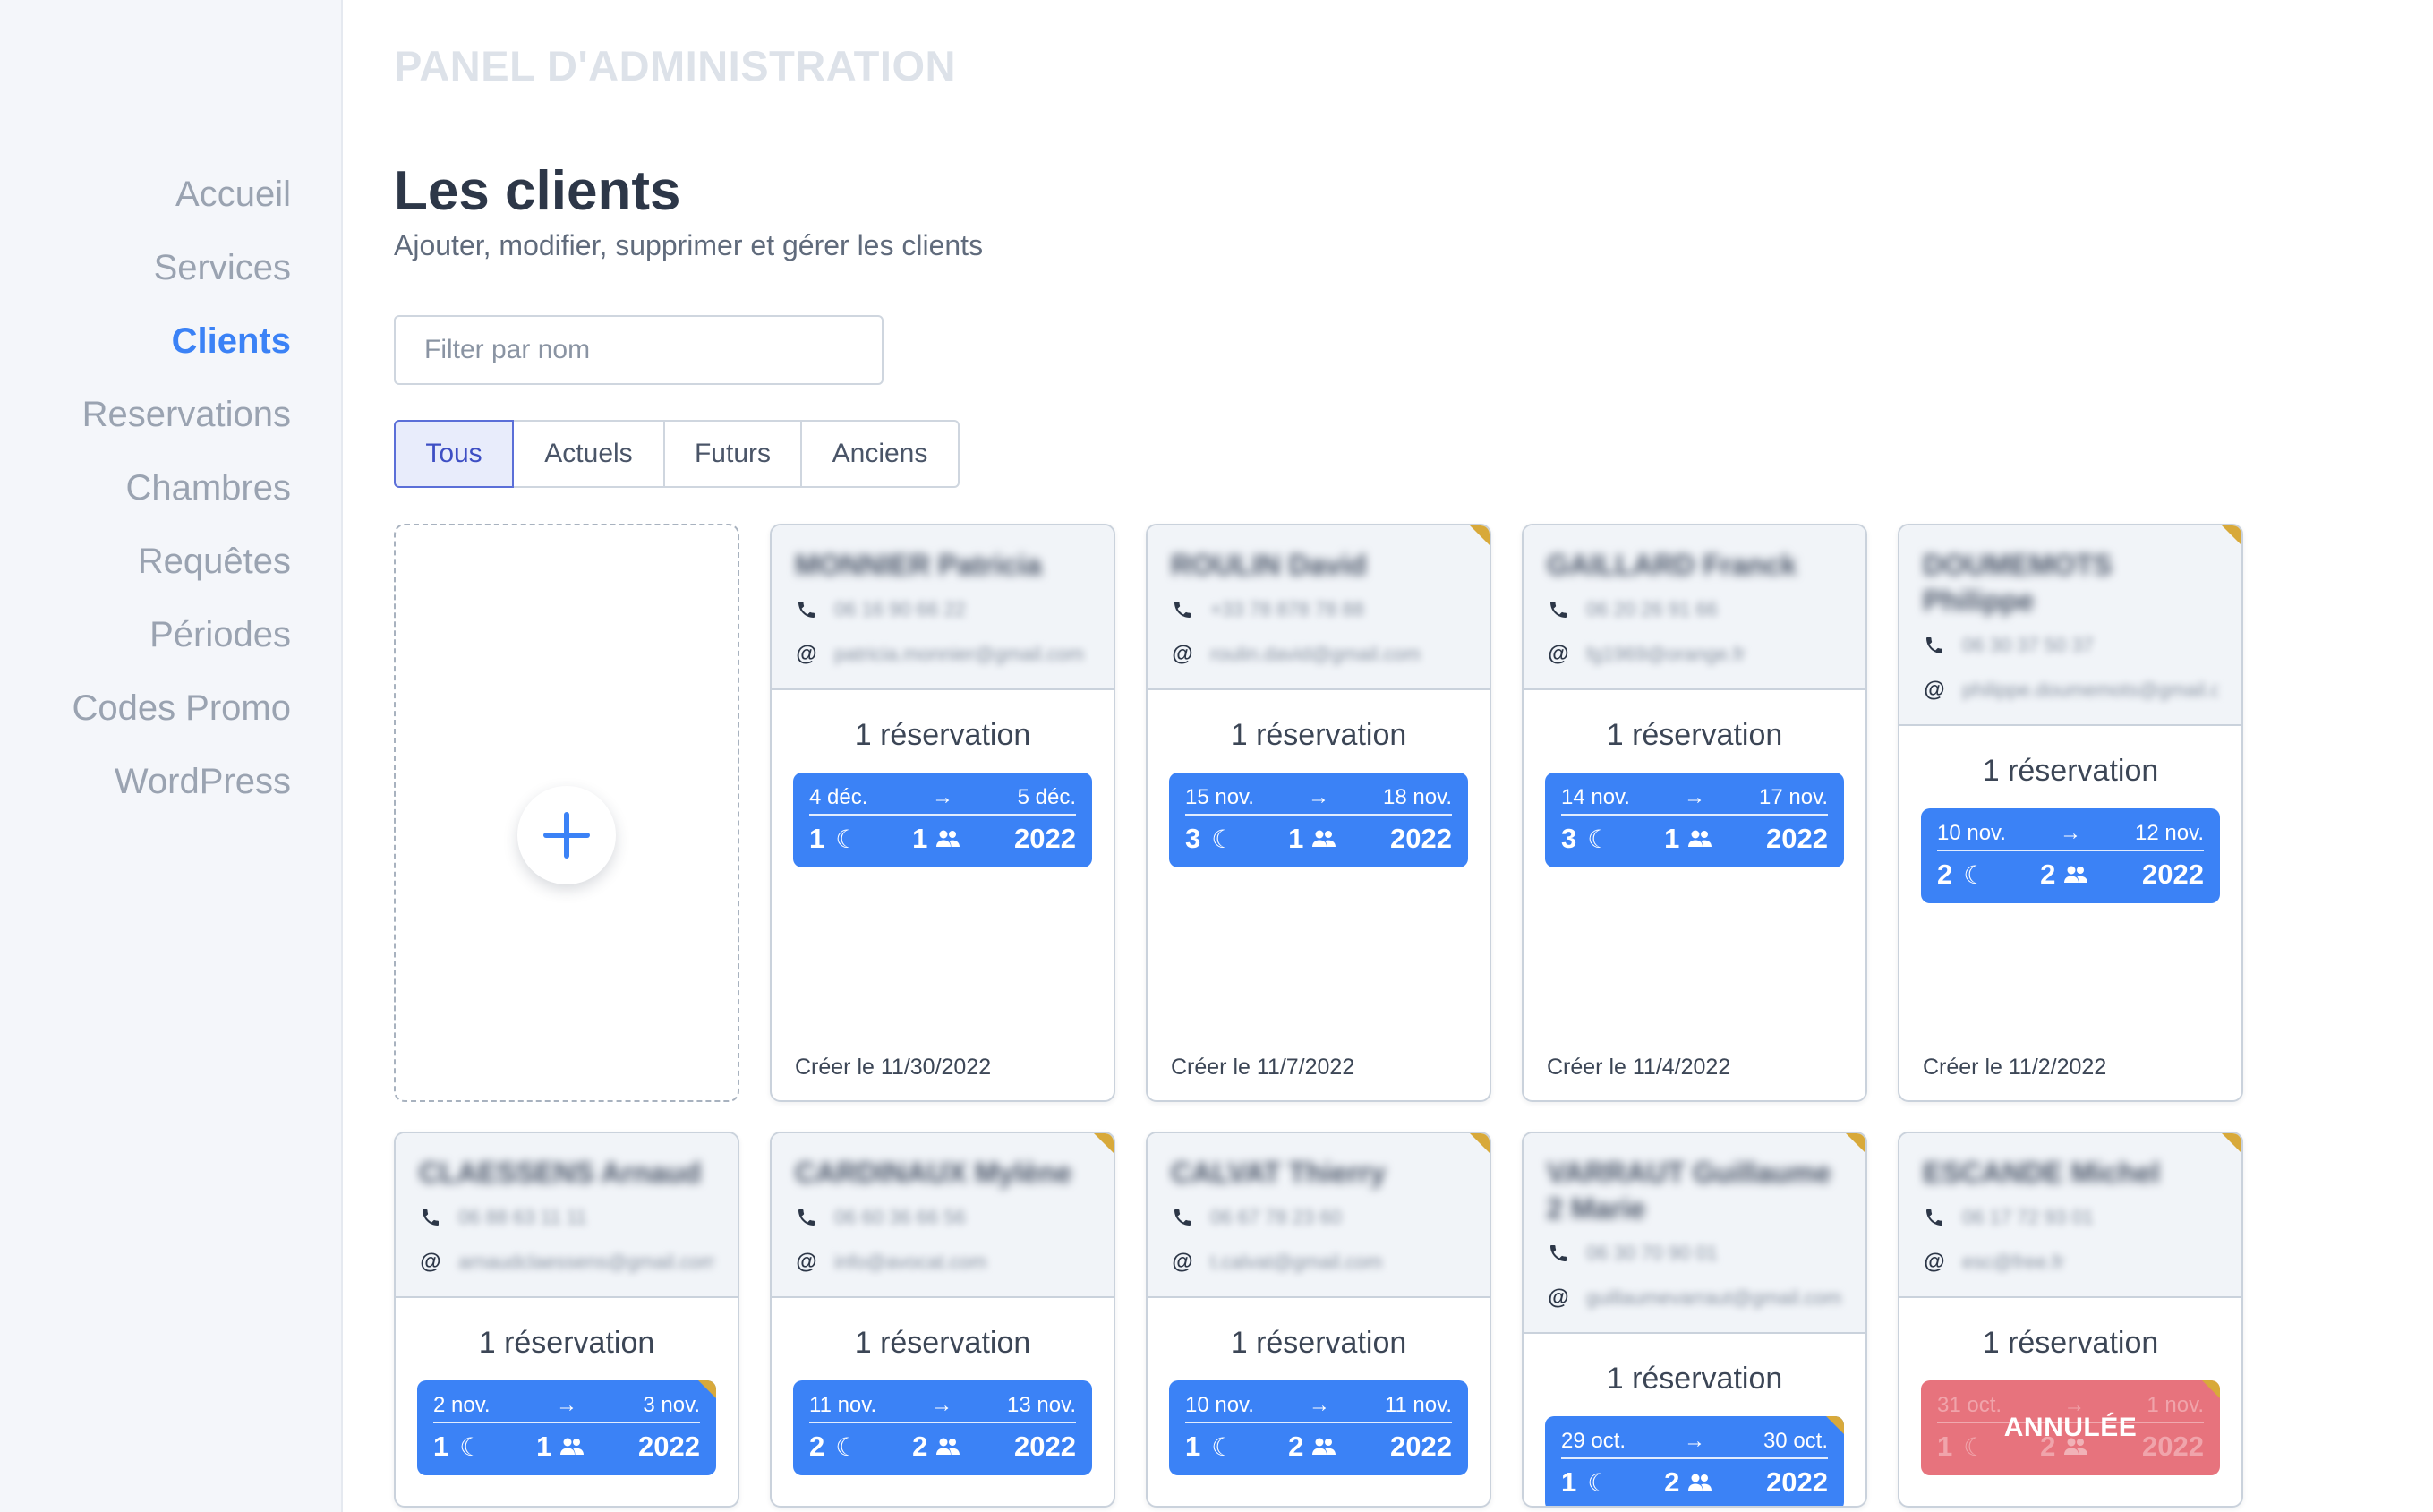 Image resolution: width=2433 pixels, height=1512 pixels. Describe the element at coordinates (880, 454) in the screenshot. I see `tab-anciens: Anciens` at that location.